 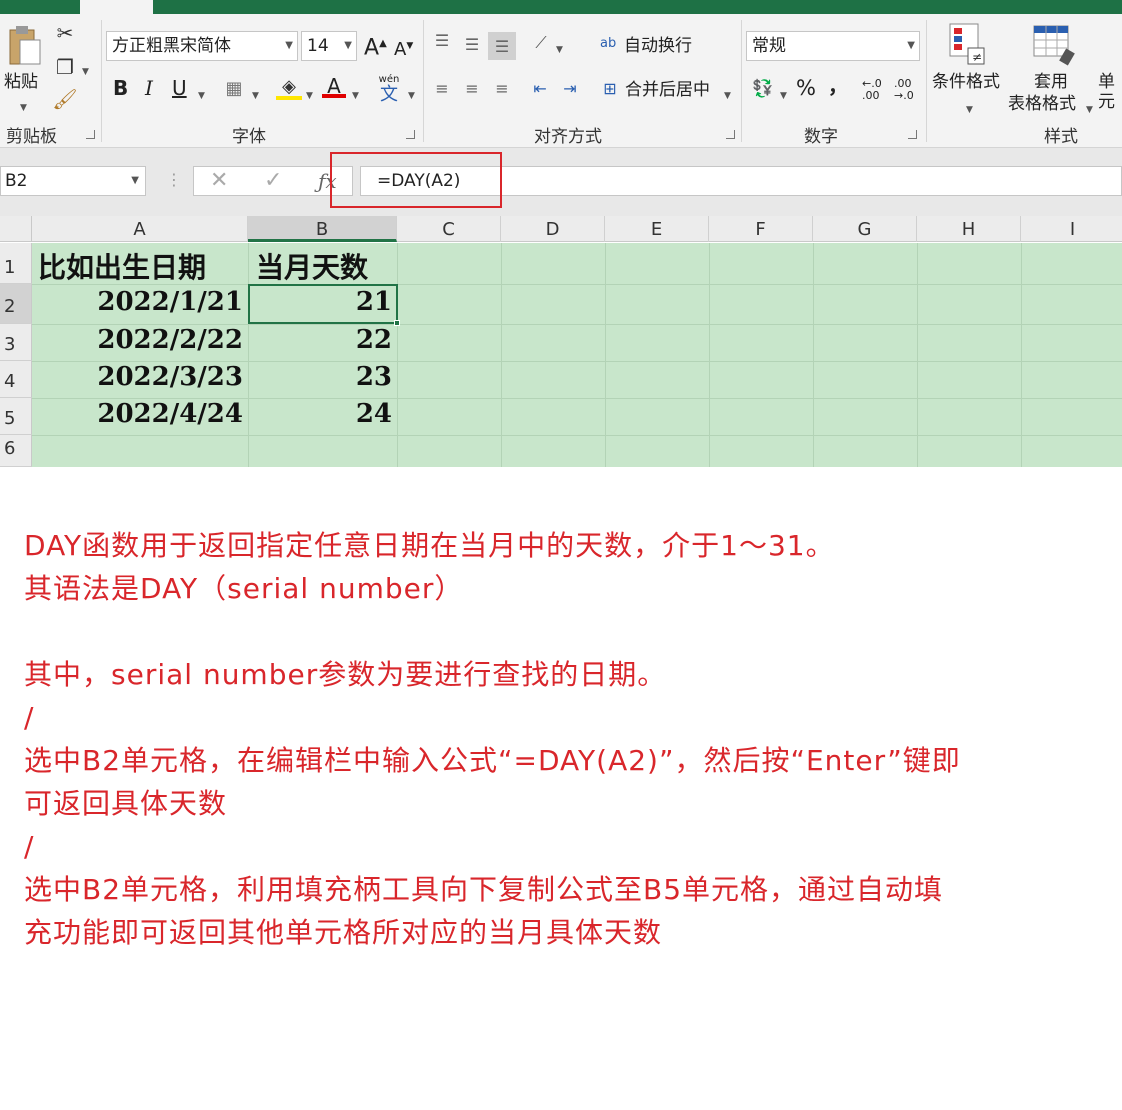 What do you see at coordinates (21, 82) in the screenshot?
I see `paste-button: 粘贴` at bounding box center [21, 82].